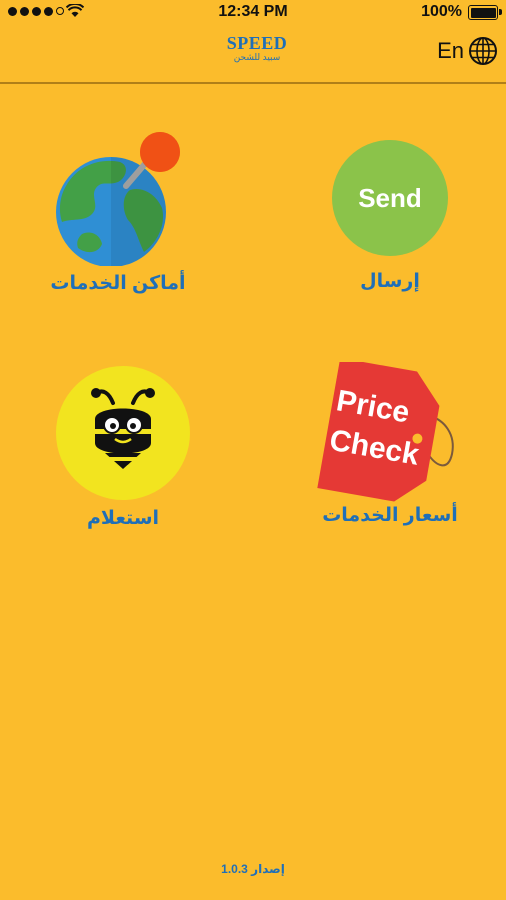  Describe the element at coordinates (441, 11) in the screenshot. I see `battery-percent: 100%` at that location.